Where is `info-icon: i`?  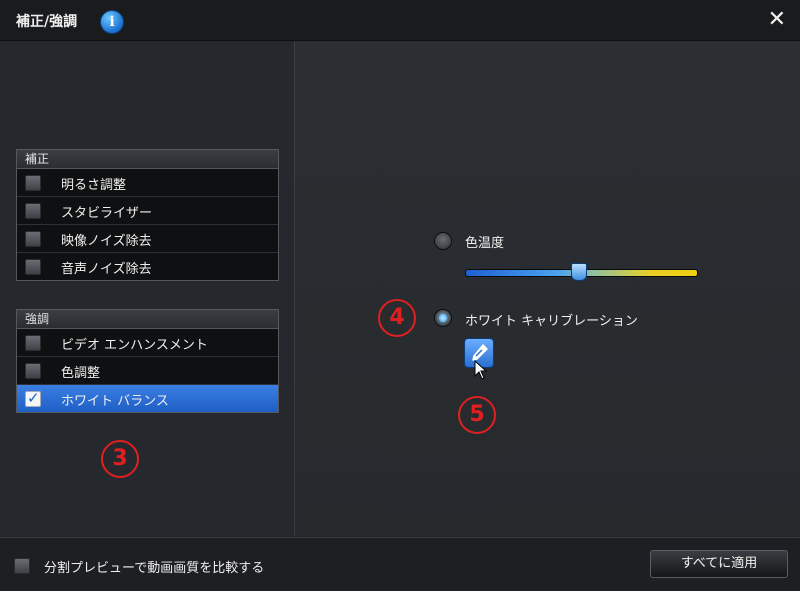
info-icon: i is located at coordinates (112, 22).